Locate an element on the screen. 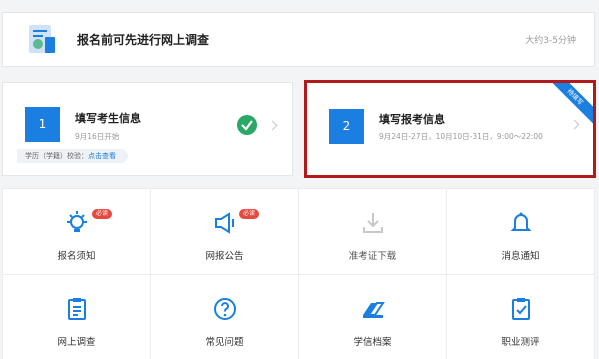 Image resolution: width=599 pixels, height=359 pixels. survey-document-icon is located at coordinates (42, 40).